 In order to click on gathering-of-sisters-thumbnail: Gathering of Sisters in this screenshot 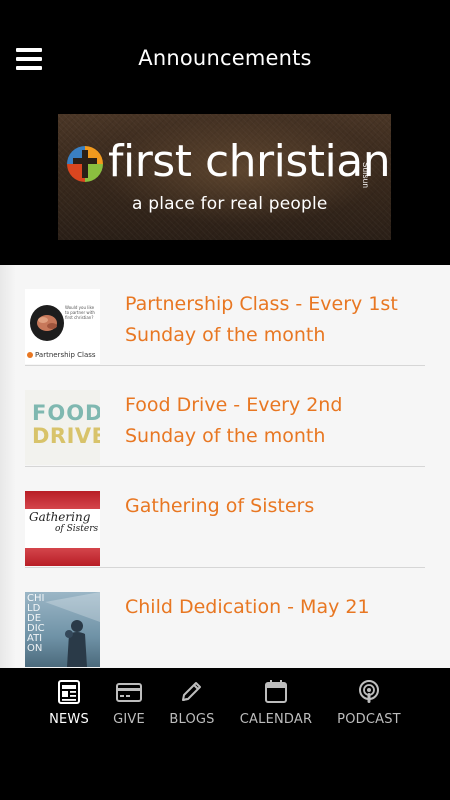, I will do `click(62, 528)`.